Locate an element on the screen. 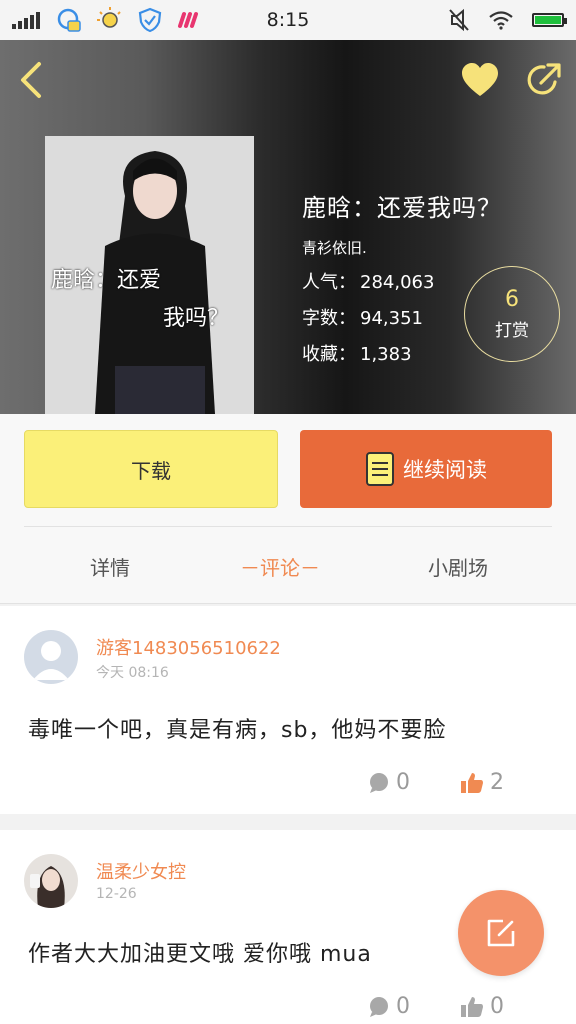 Image resolution: width=576 pixels, height=1024 pixels. tab-comments: －评论－ is located at coordinates (280, 566).